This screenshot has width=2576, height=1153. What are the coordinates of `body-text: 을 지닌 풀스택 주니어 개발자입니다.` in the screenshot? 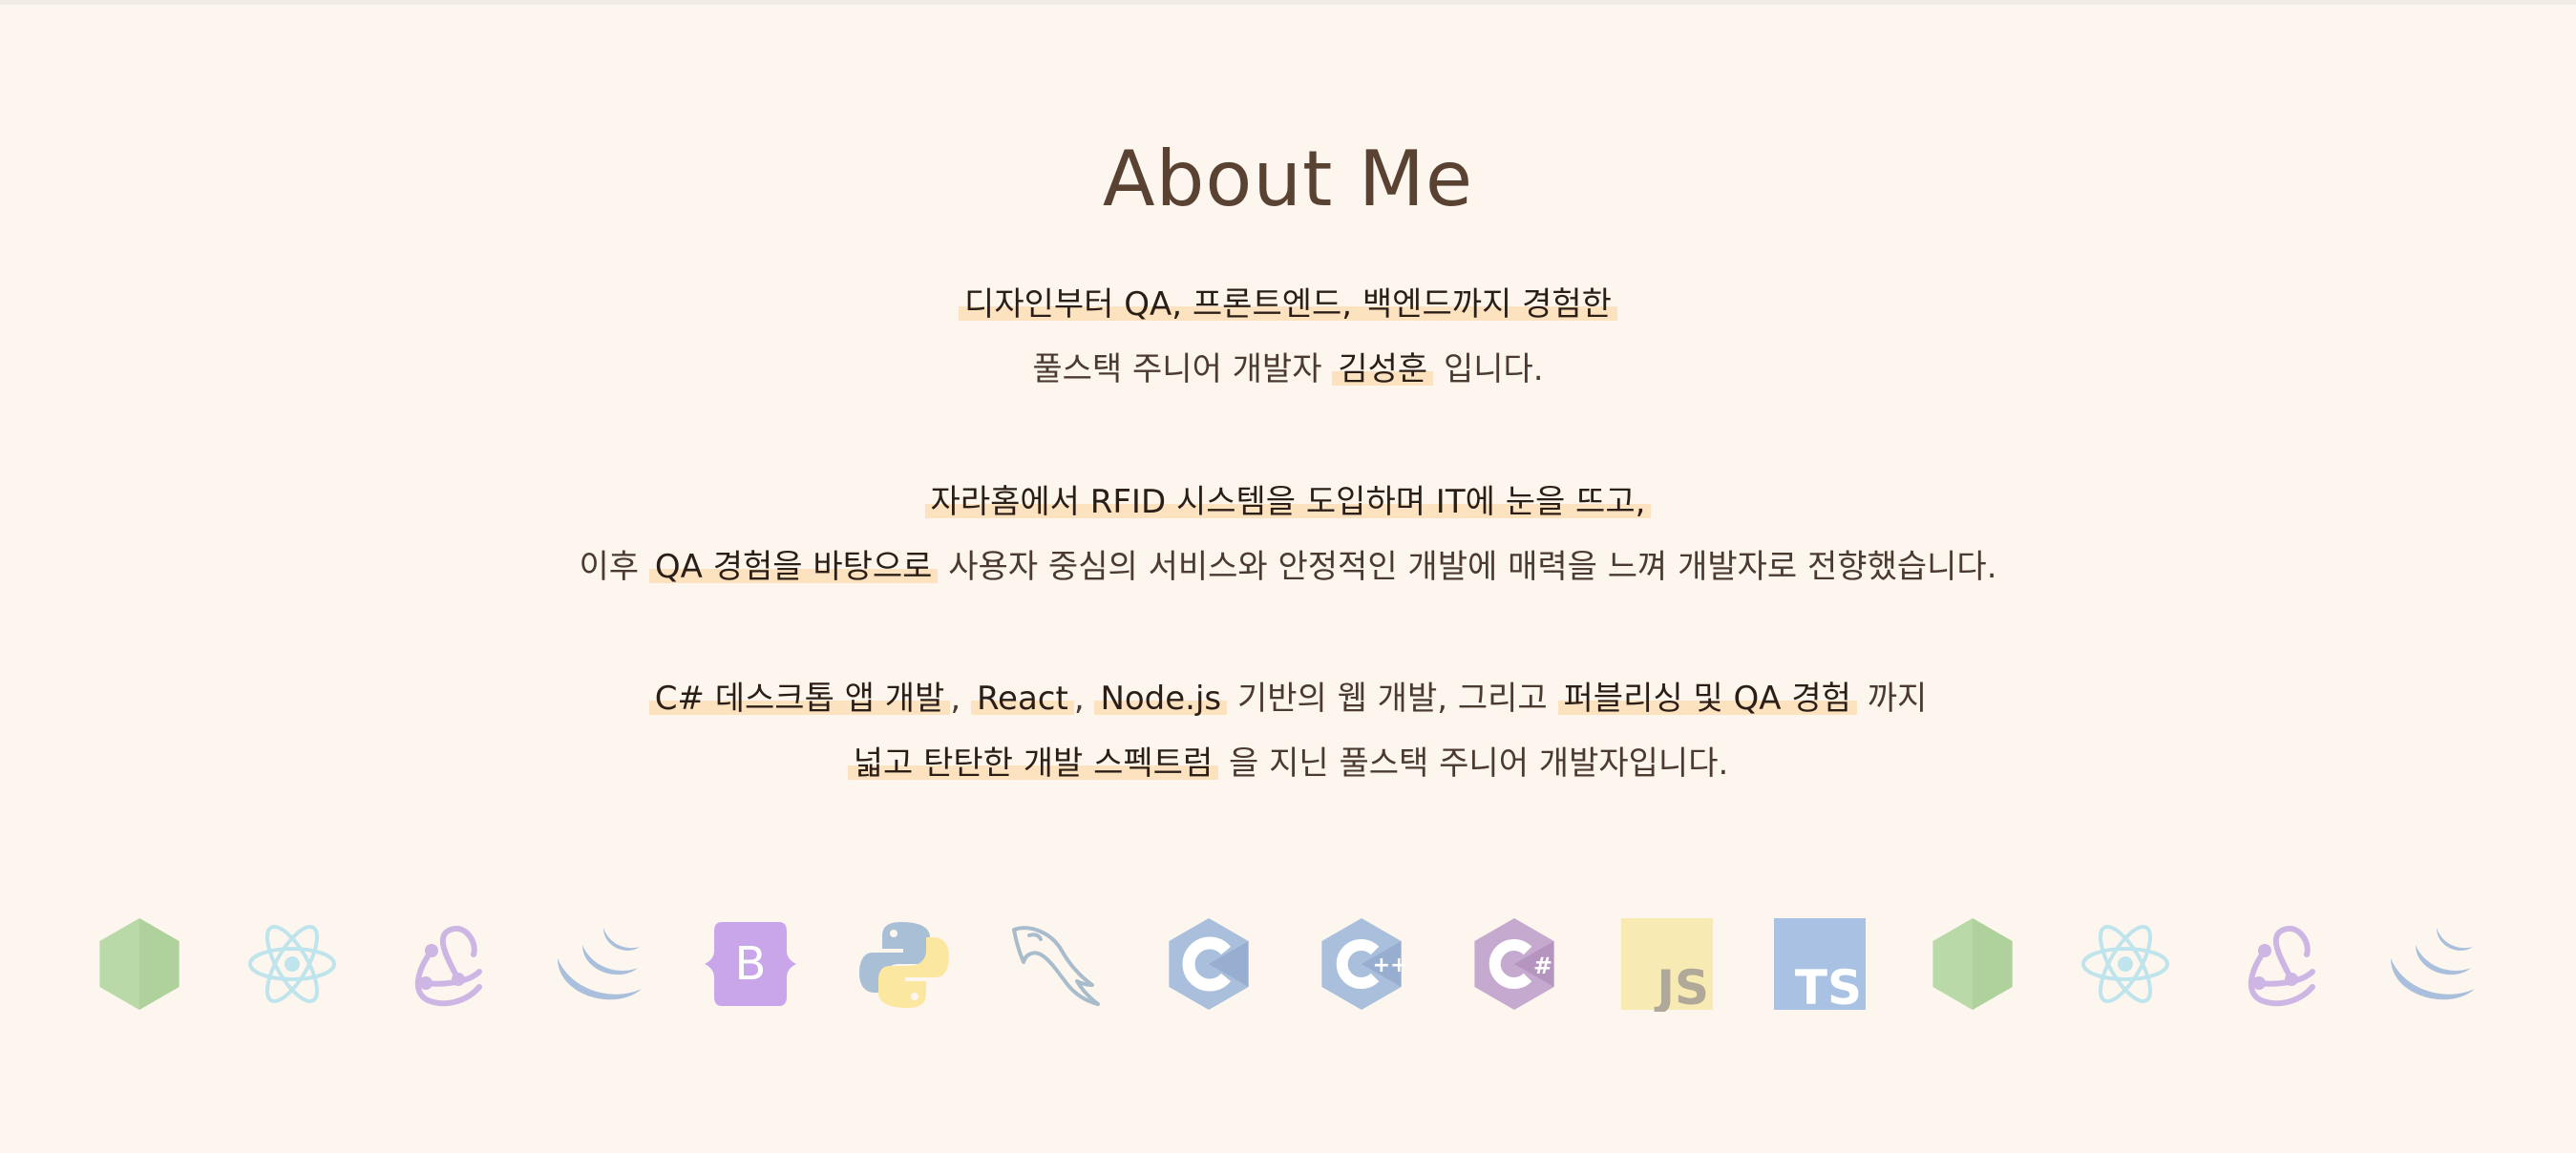 It's located at (1473, 763).